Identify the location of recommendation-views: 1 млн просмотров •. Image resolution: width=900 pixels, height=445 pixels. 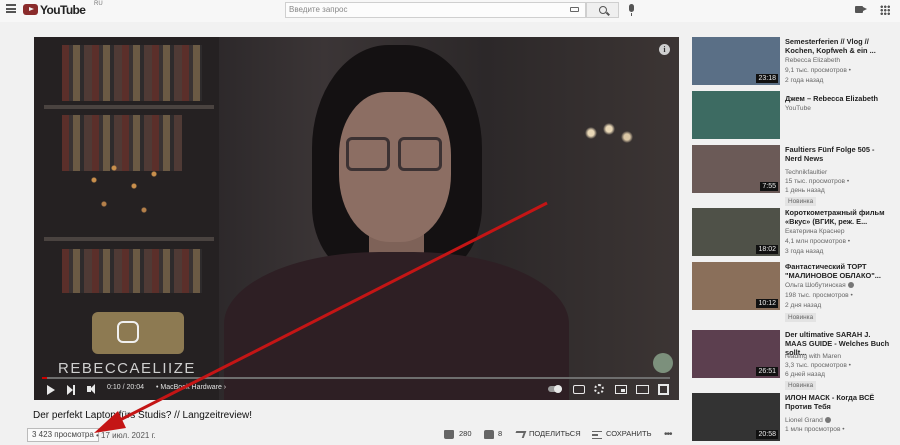
(815, 429).